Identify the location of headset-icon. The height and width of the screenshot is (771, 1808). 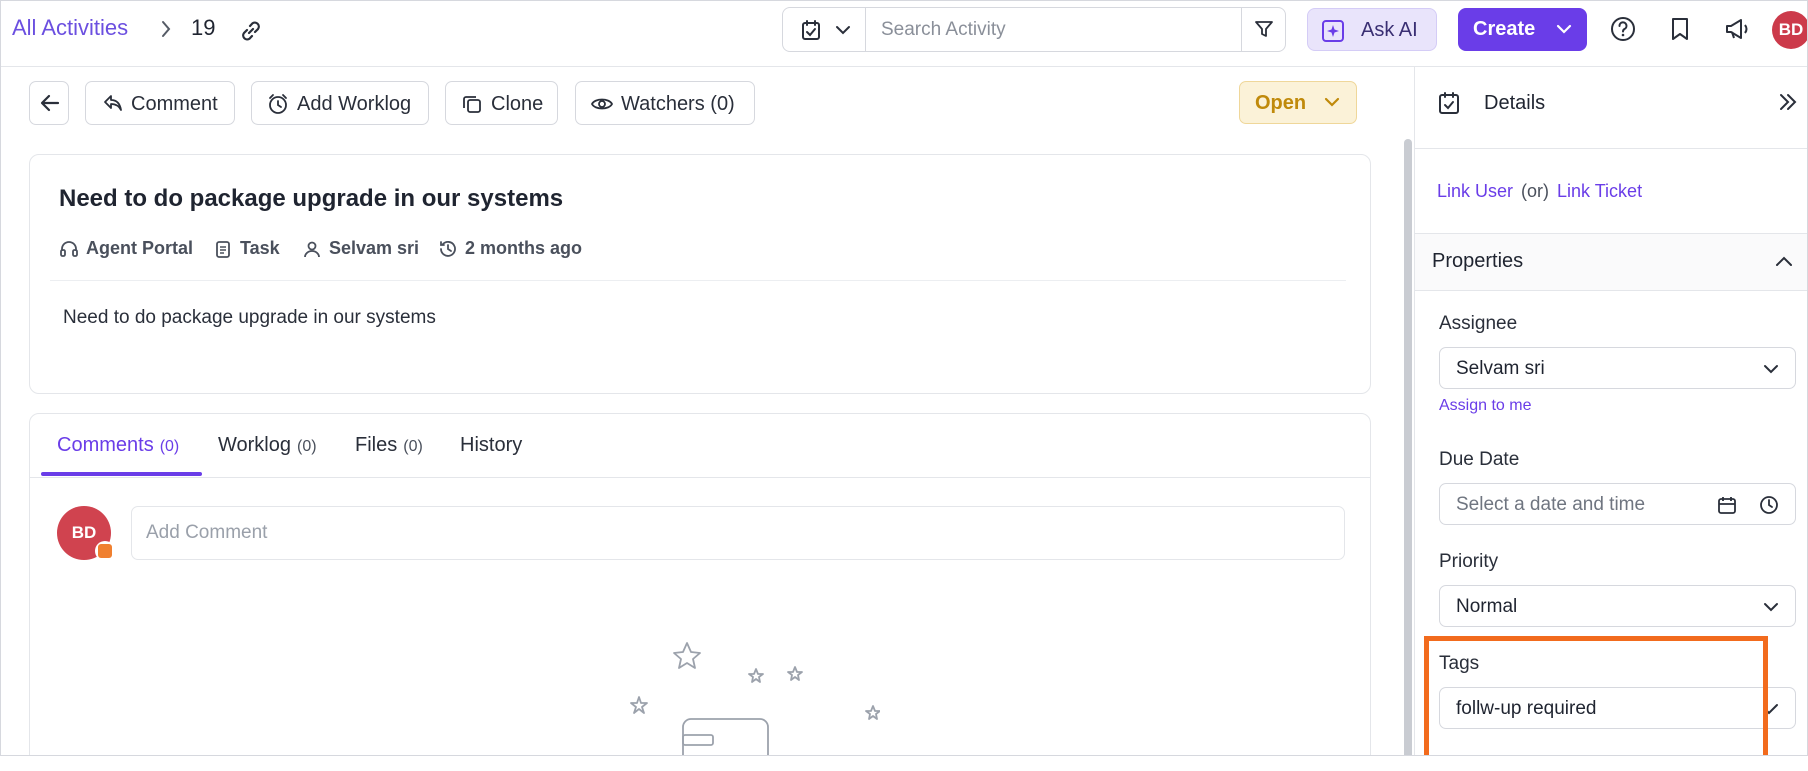
(69, 249).